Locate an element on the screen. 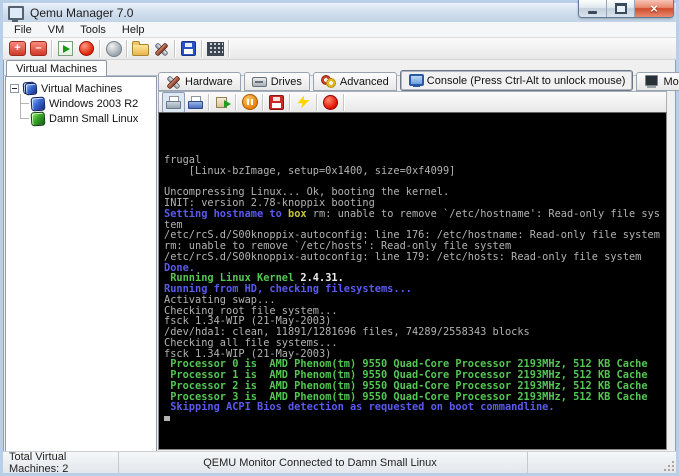 This screenshot has width=679, height=476. title-bar: Qemu Manager 7.0 × is located at coordinates (339, 11).